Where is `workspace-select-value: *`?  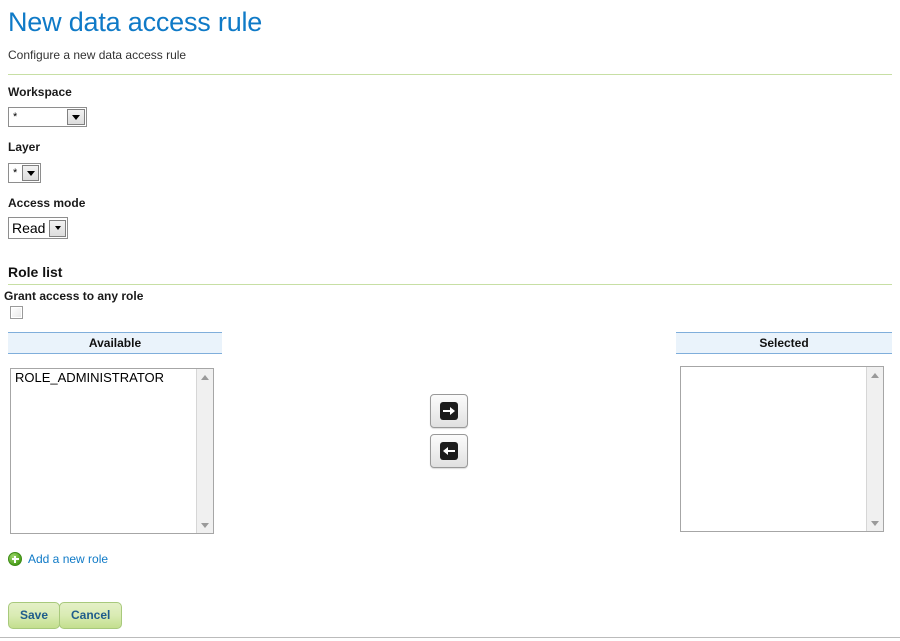
workspace-select-value: * is located at coordinates (15, 117).